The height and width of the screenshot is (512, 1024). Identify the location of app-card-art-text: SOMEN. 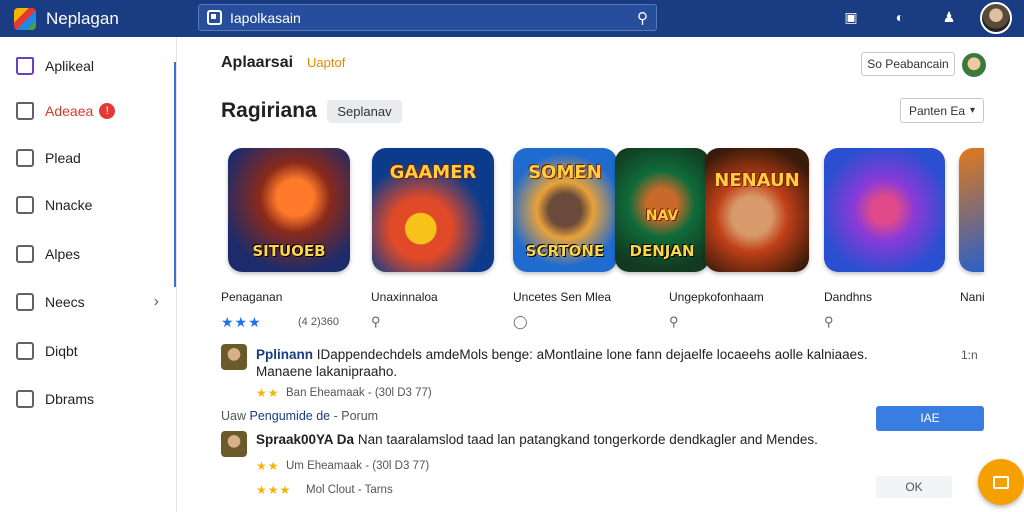
(565, 172).